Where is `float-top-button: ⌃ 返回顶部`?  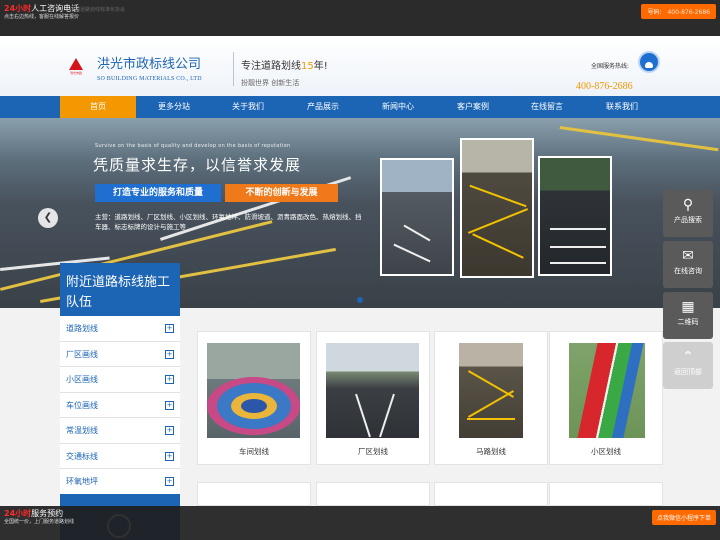
float-top-button: ⌃ 返回顶部 is located at coordinates (688, 365).